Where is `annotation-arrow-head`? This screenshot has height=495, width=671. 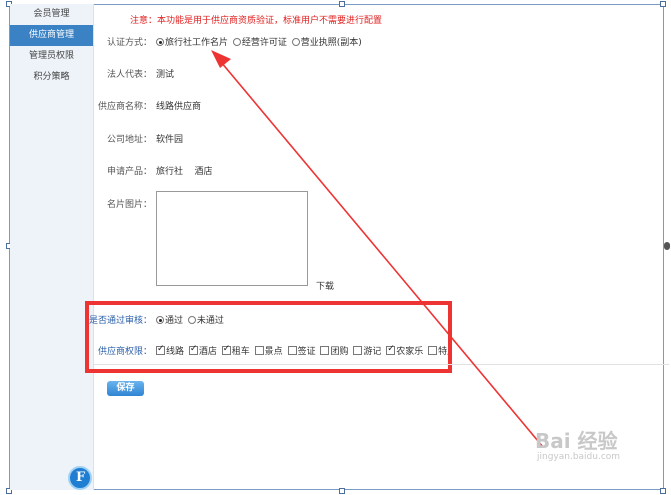 annotation-arrow-head is located at coordinates (221, 59).